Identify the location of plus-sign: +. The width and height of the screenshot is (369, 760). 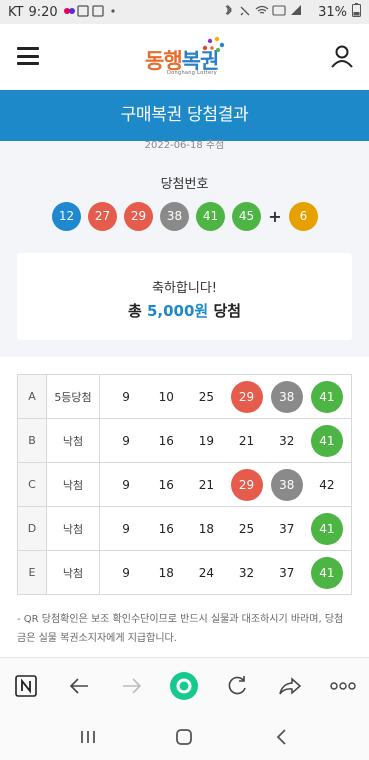
(275, 216).